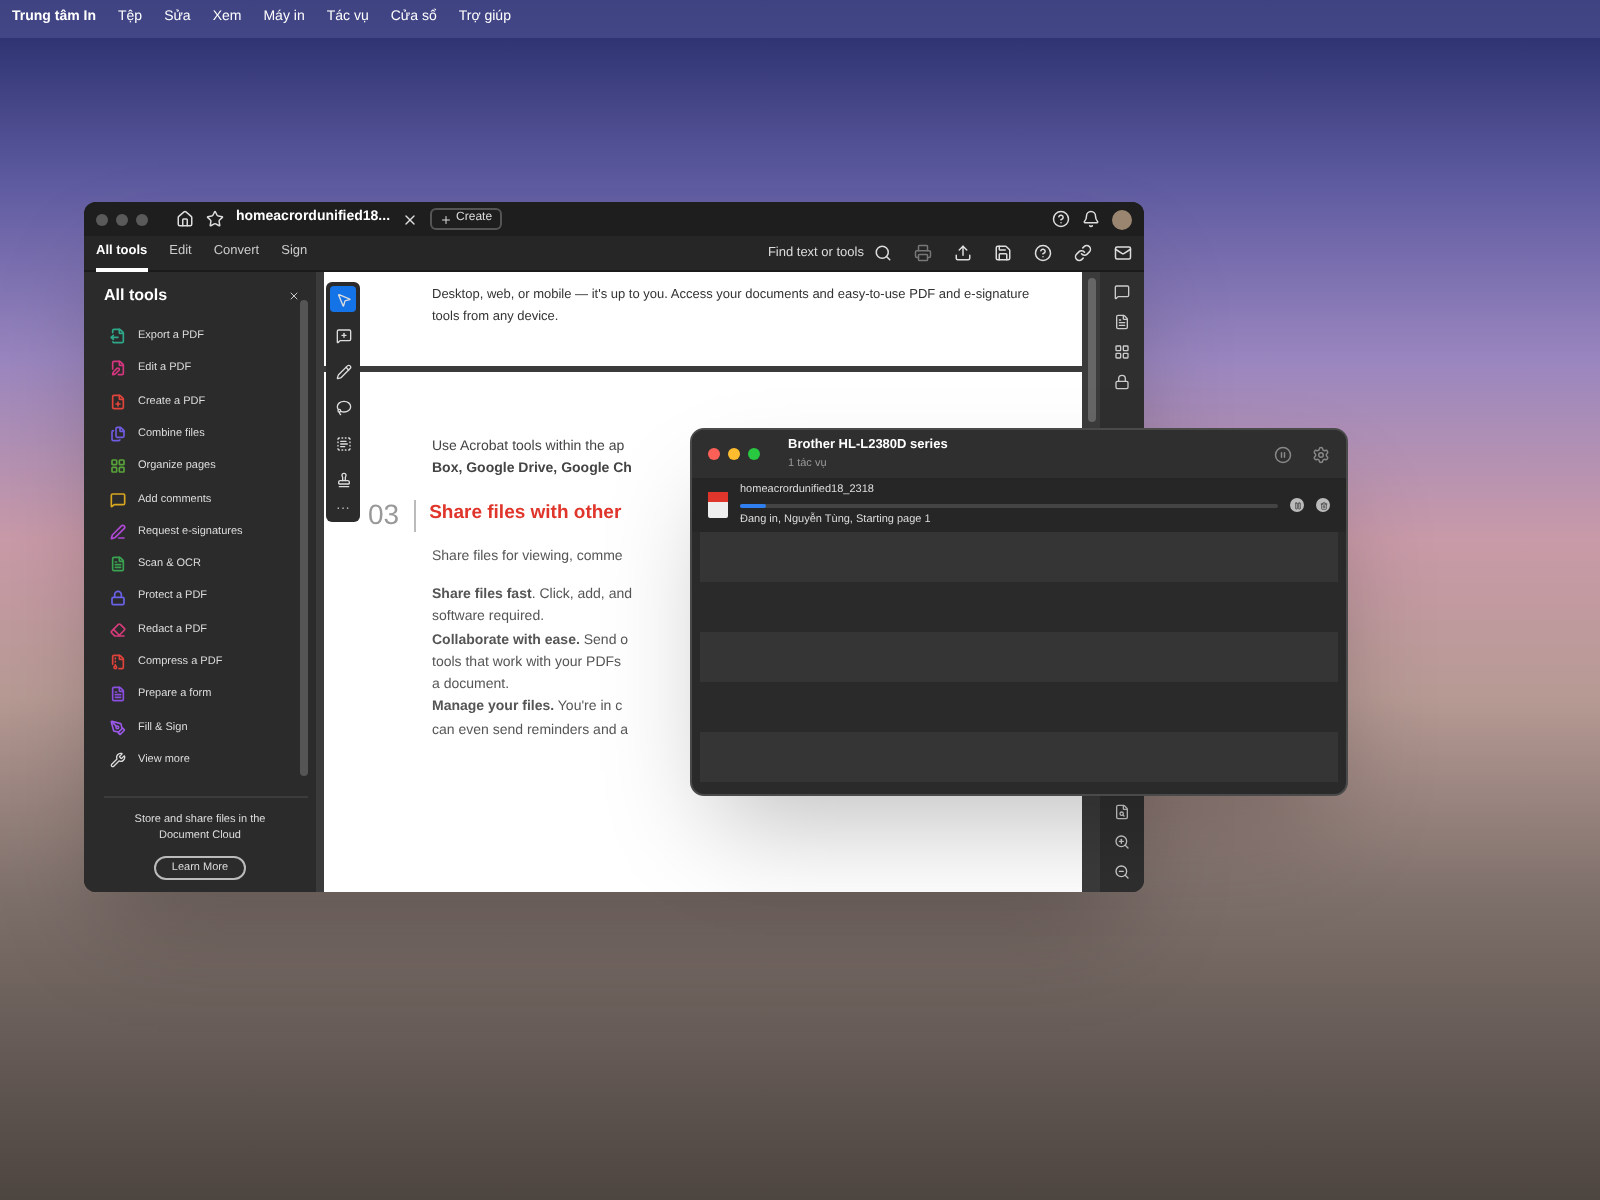  Describe the element at coordinates (118, 760) in the screenshot. I see `wrench-icon` at that location.